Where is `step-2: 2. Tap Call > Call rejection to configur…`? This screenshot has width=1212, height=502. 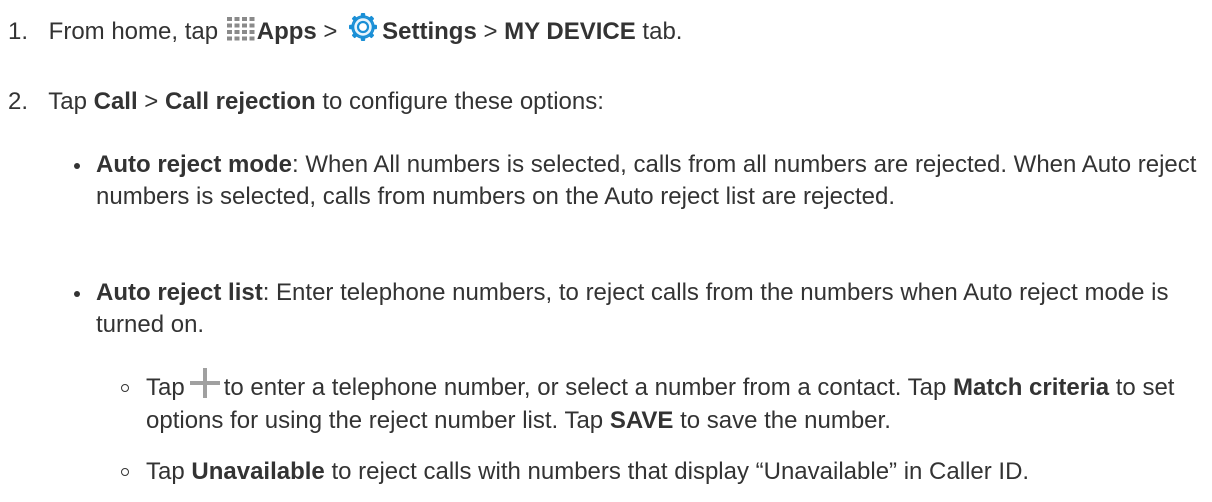
step-2: 2. Tap Call > Call rejection to configur… is located at coordinates (306, 102).